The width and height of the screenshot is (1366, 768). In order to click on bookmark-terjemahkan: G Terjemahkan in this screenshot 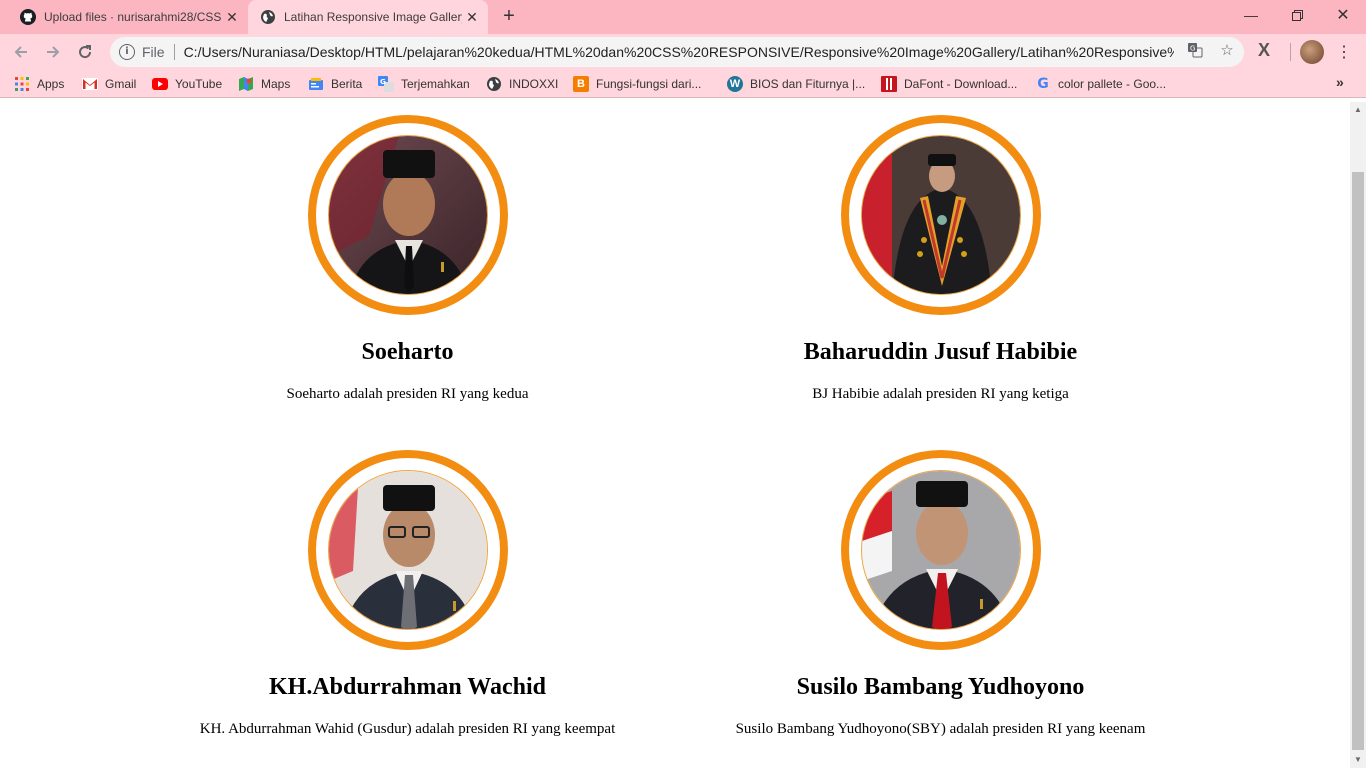, I will do `click(424, 84)`.